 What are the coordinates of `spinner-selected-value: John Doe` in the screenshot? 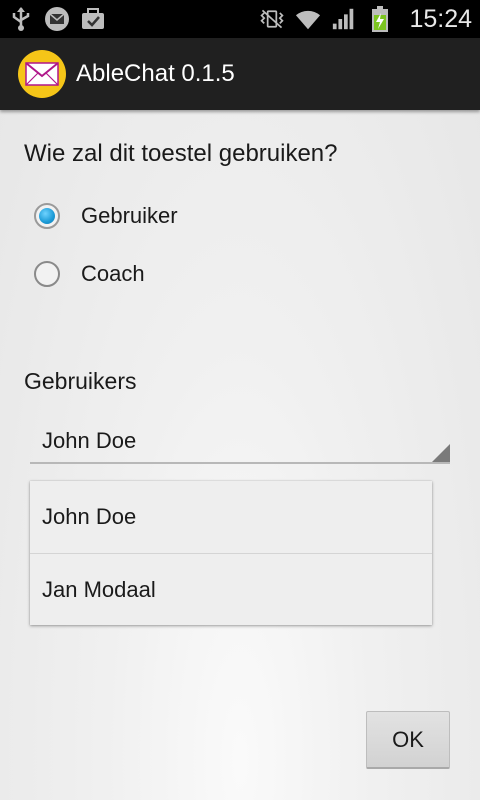 It's located at (89, 440).